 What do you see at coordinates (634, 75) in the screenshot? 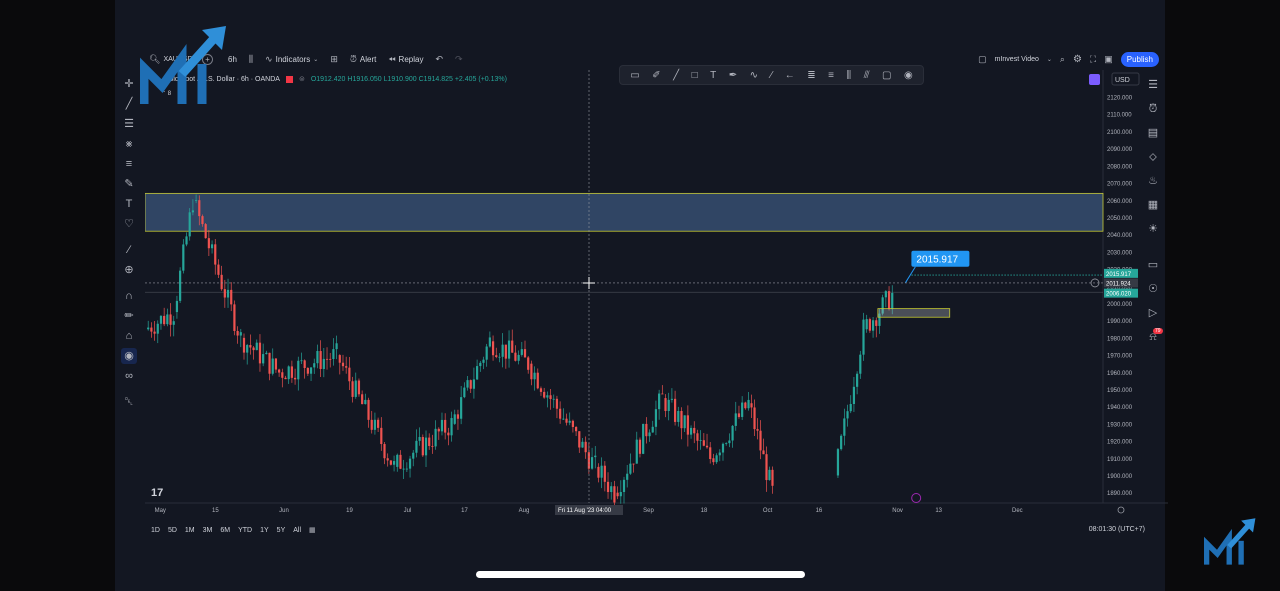
I see `callout-tool-icon: ▭` at bounding box center [634, 75].